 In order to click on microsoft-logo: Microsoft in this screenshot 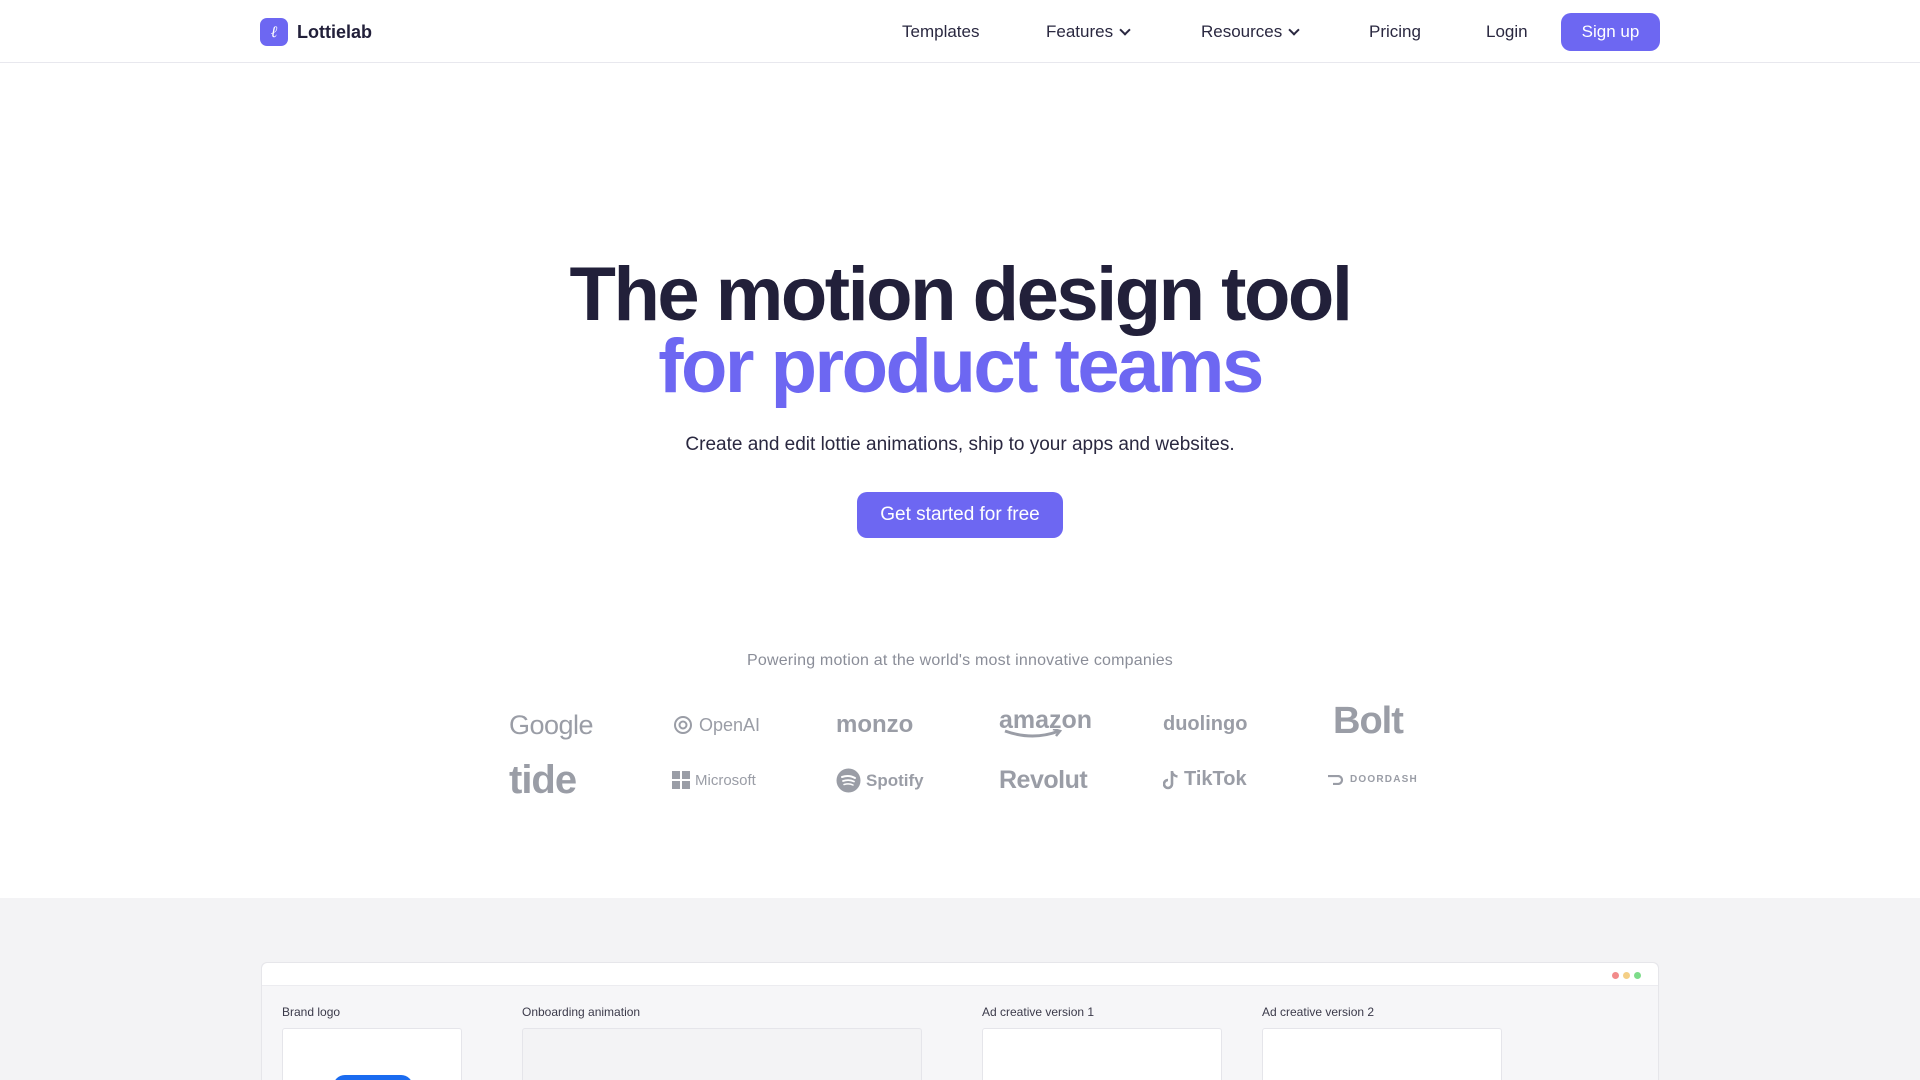, I will do `click(714, 780)`.